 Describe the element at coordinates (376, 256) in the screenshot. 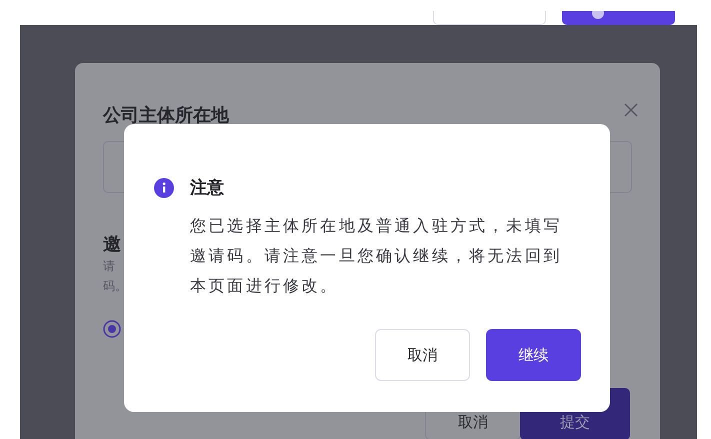

I see `dialog-message: 您已选择主体所在地及普通入驻方式，未填写 邀请码。请注意一旦您确认继续，将无法回到 本页面进行修改。` at that location.